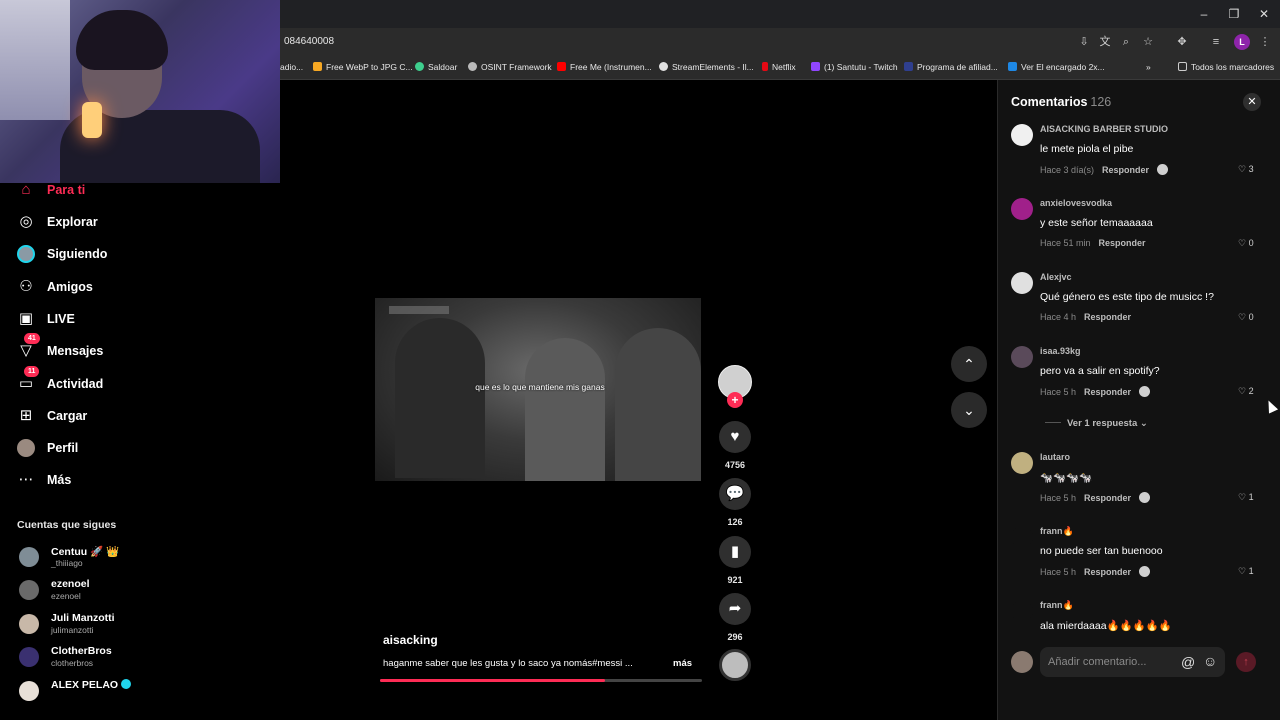 The width and height of the screenshot is (1280, 720). I want to click on video-author: aisacking, so click(410, 640).